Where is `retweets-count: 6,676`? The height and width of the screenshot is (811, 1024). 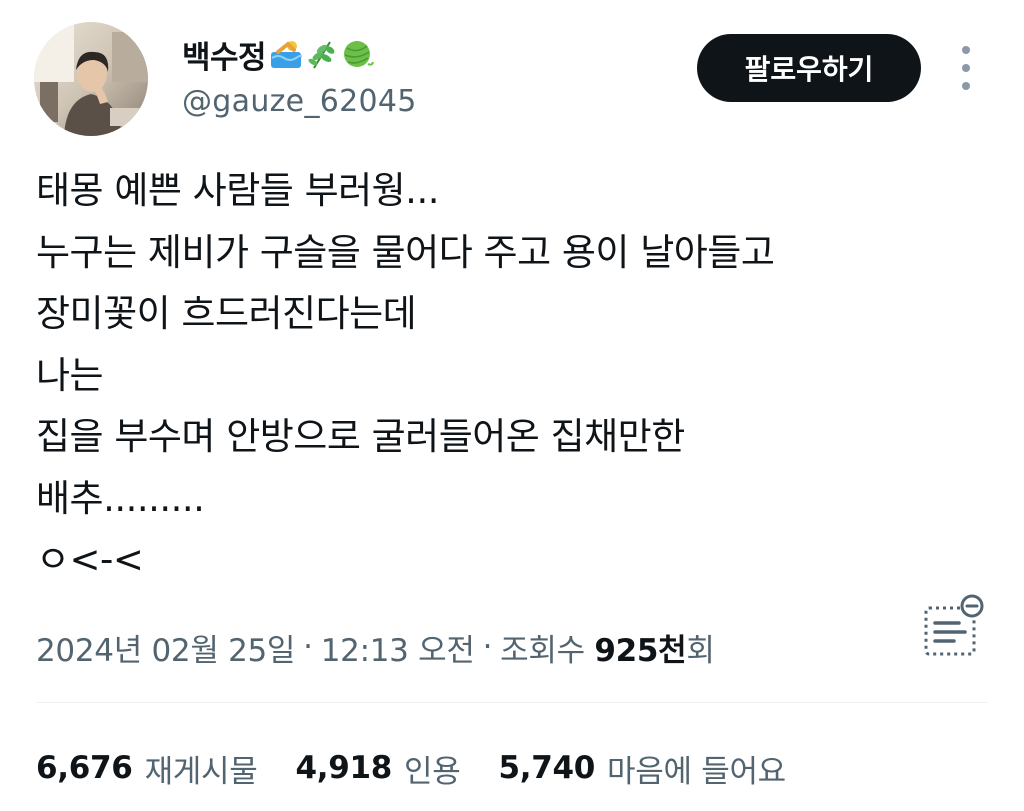
retweets-count: 6,676 is located at coordinates (84, 768).